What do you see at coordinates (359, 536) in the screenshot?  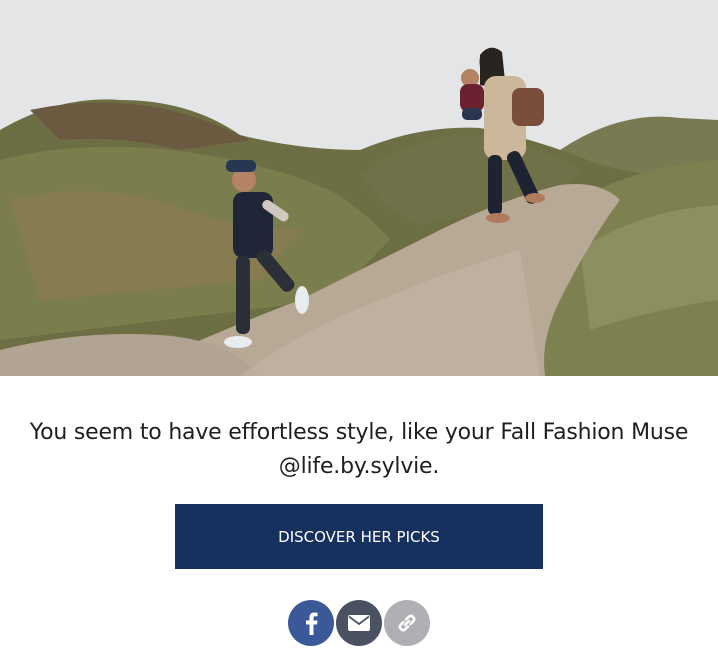 I see `discover-her-picks-button: DISCOVER HER PICKS` at bounding box center [359, 536].